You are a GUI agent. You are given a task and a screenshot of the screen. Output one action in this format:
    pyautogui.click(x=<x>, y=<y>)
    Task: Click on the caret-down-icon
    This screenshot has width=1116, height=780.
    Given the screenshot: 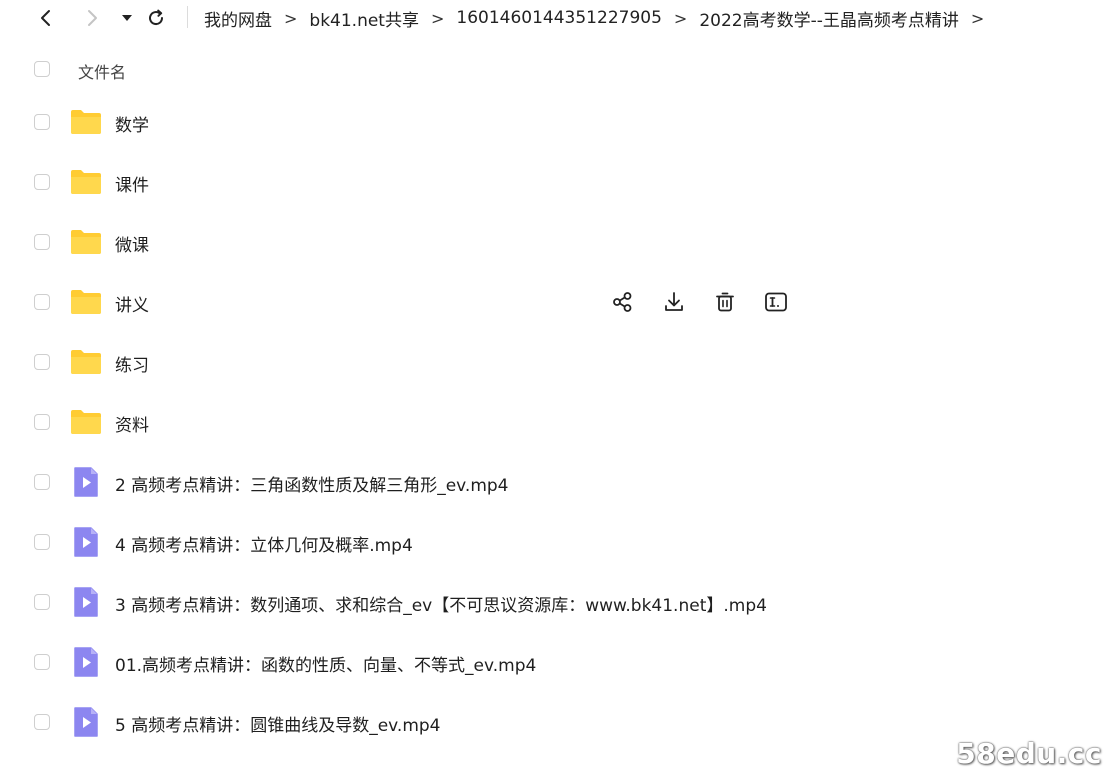 What is the action you would take?
    pyautogui.click(x=127, y=18)
    